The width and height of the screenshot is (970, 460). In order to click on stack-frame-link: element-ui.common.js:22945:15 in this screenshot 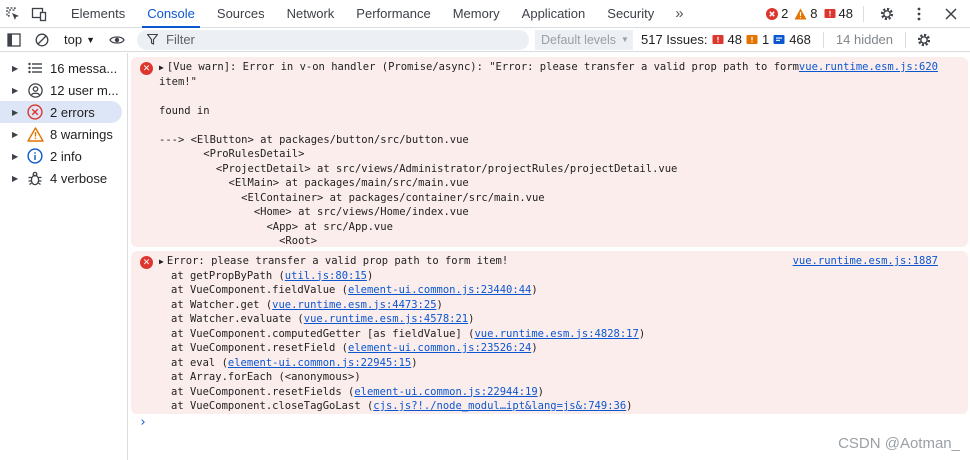, I will do `click(319, 363)`.